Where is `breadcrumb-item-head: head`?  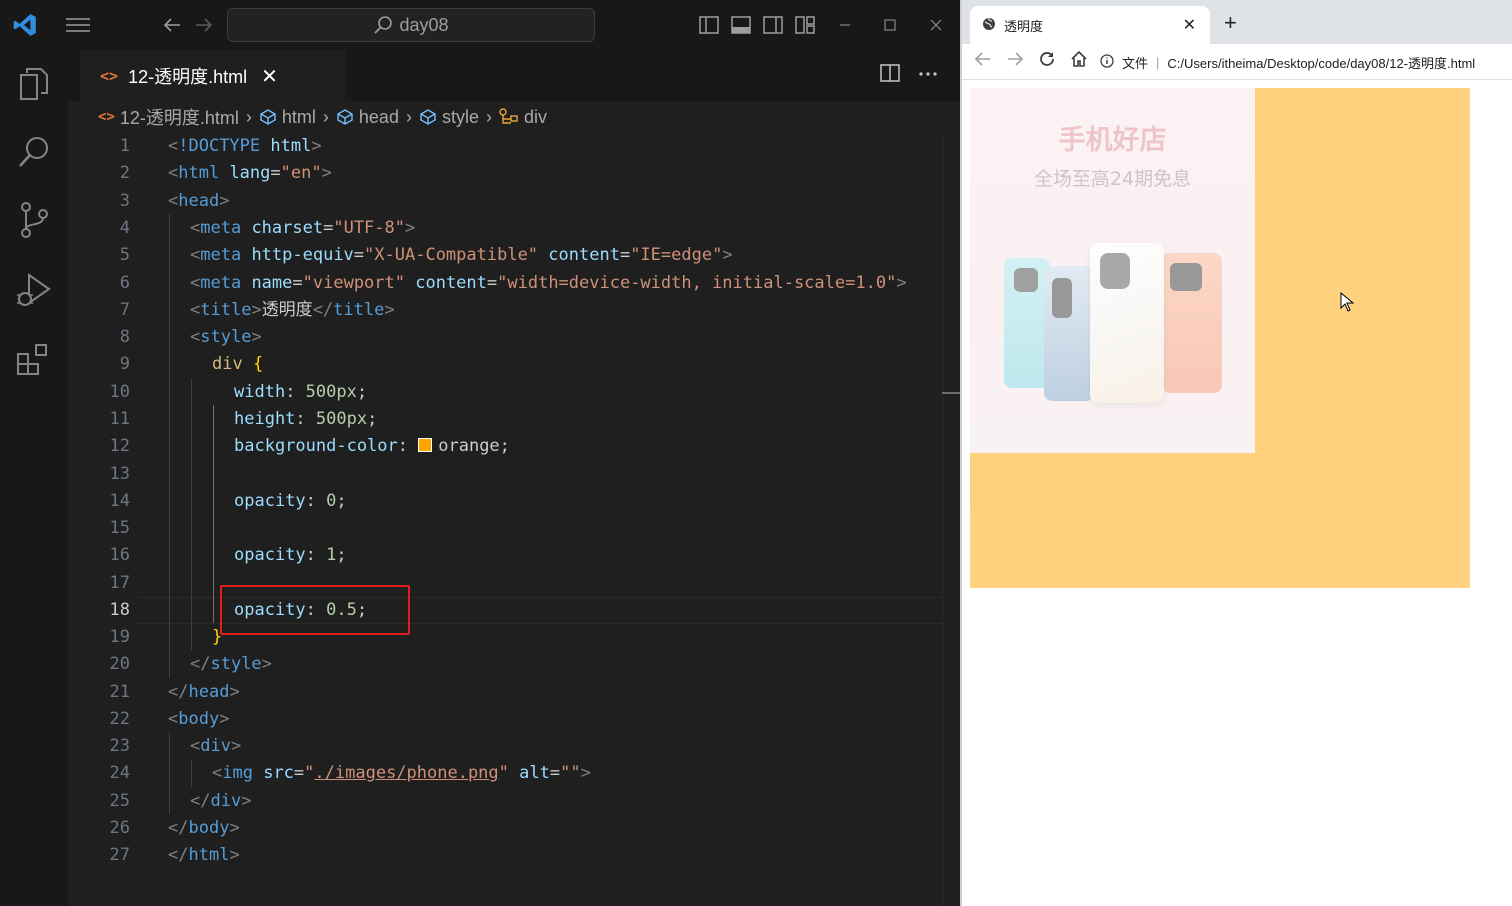
breadcrumb-item-head: head is located at coordinates (379, 117).